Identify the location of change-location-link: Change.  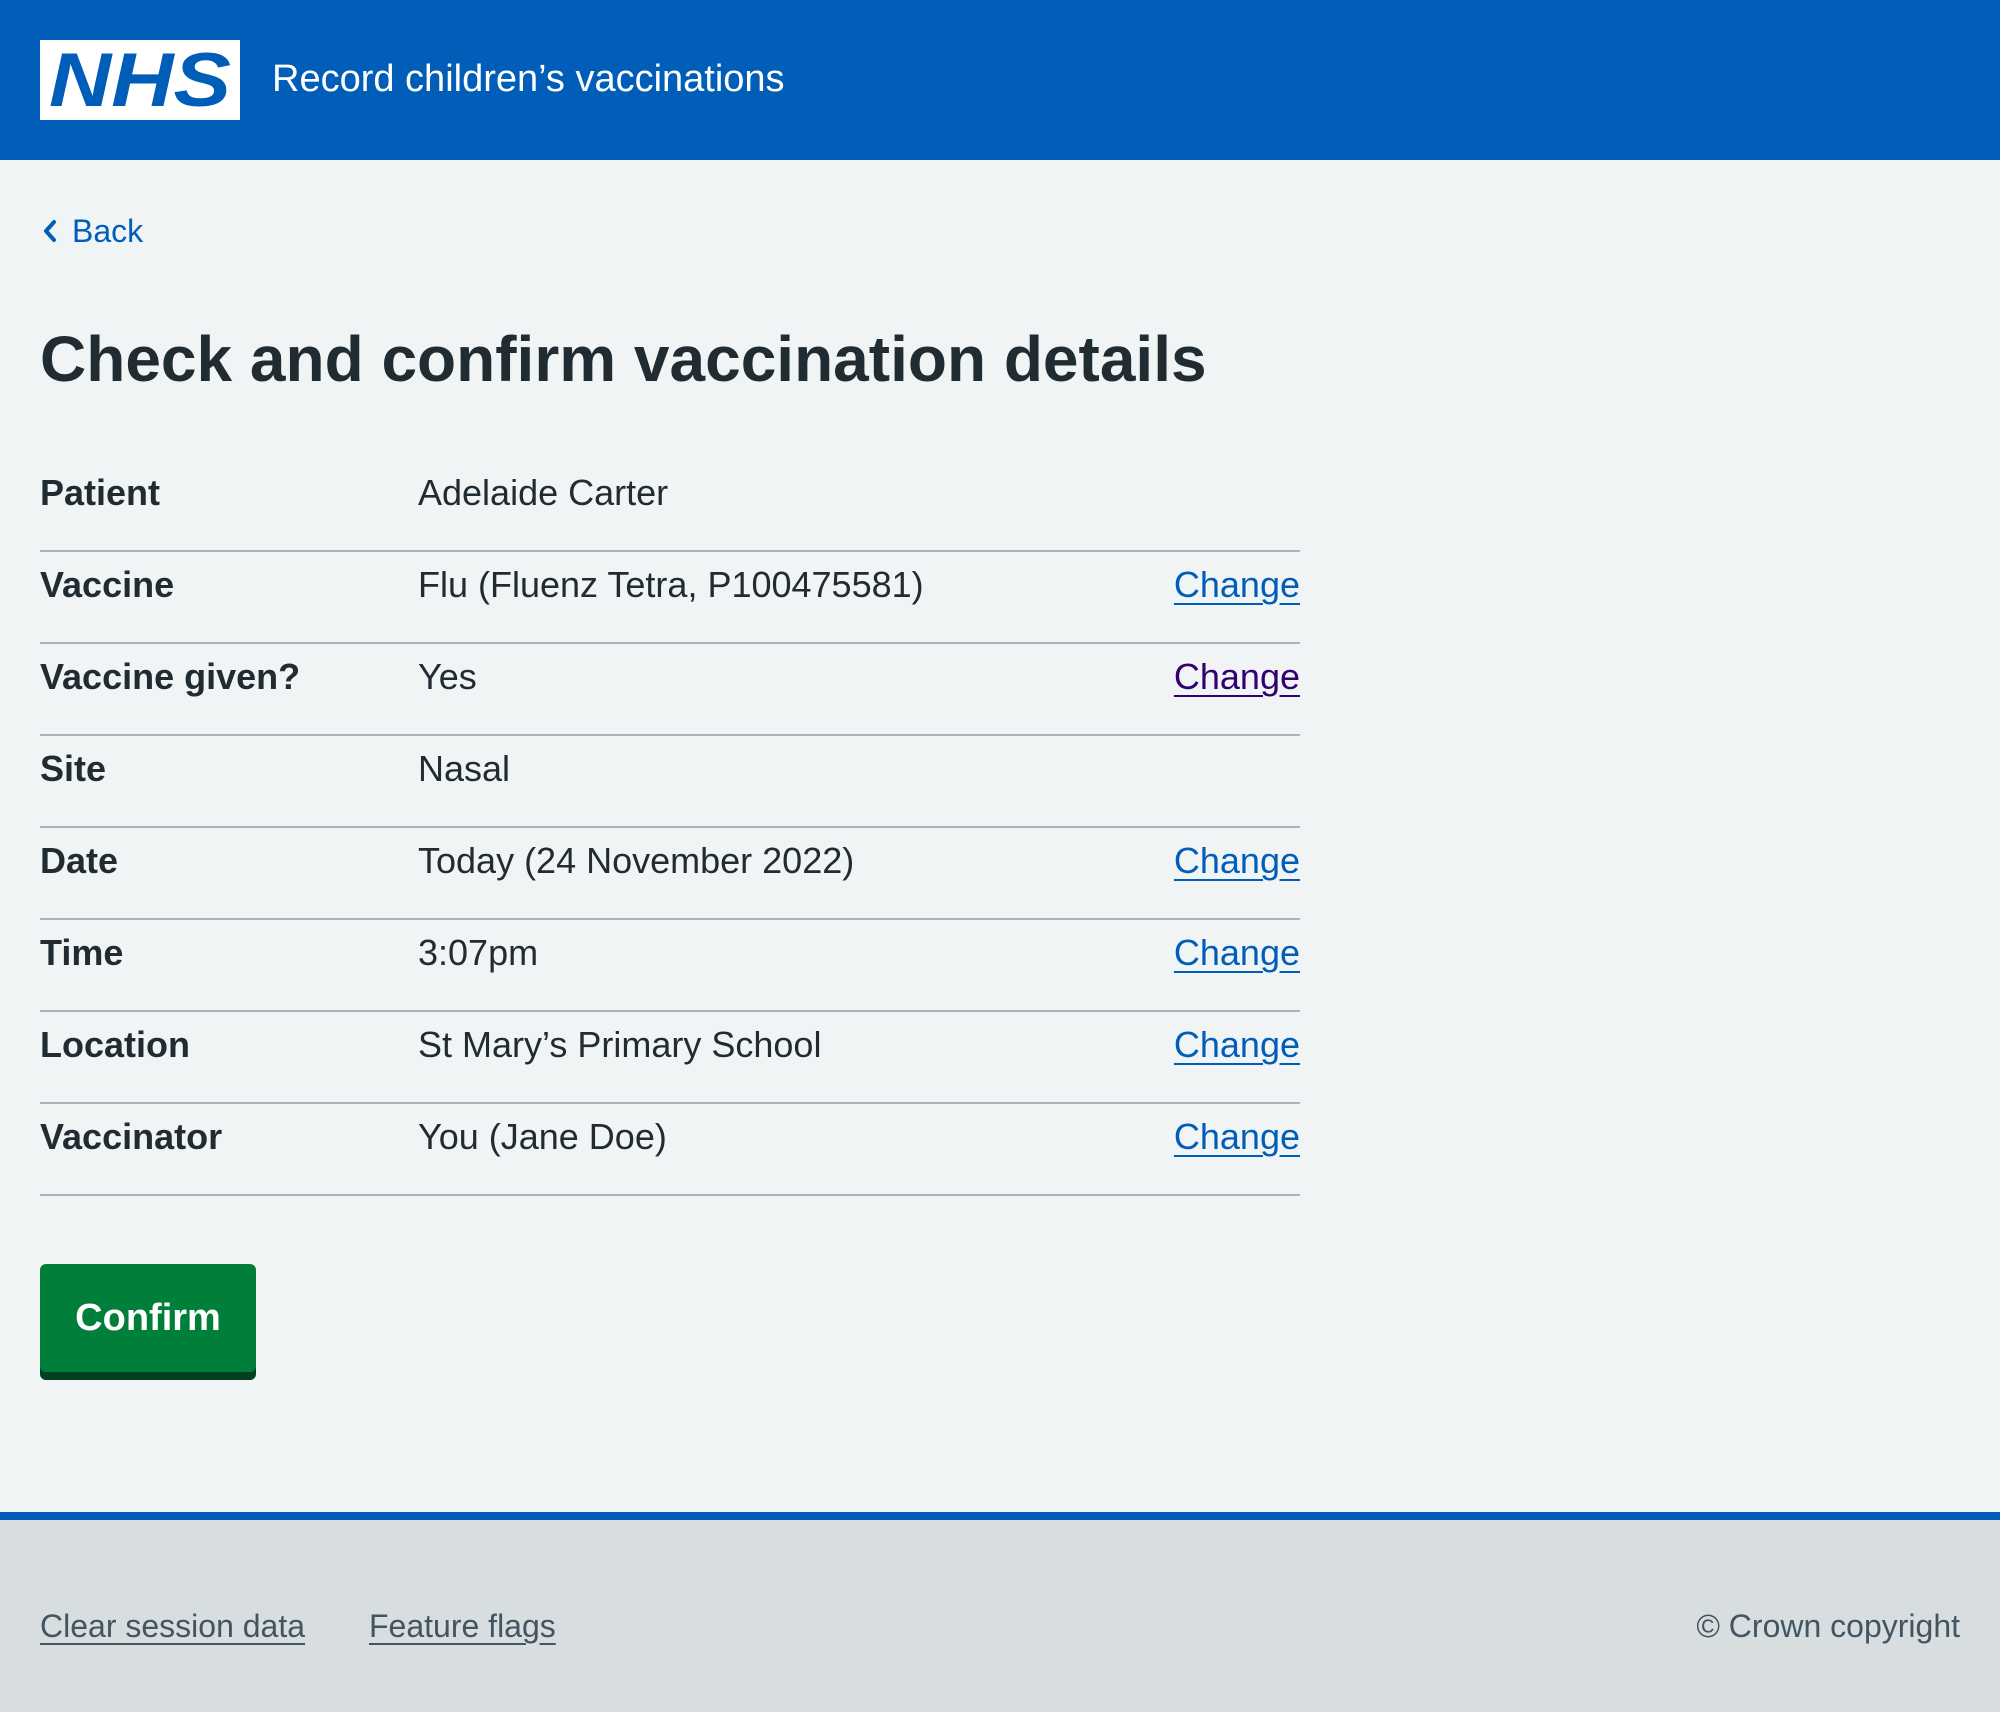
(1237, 1045).